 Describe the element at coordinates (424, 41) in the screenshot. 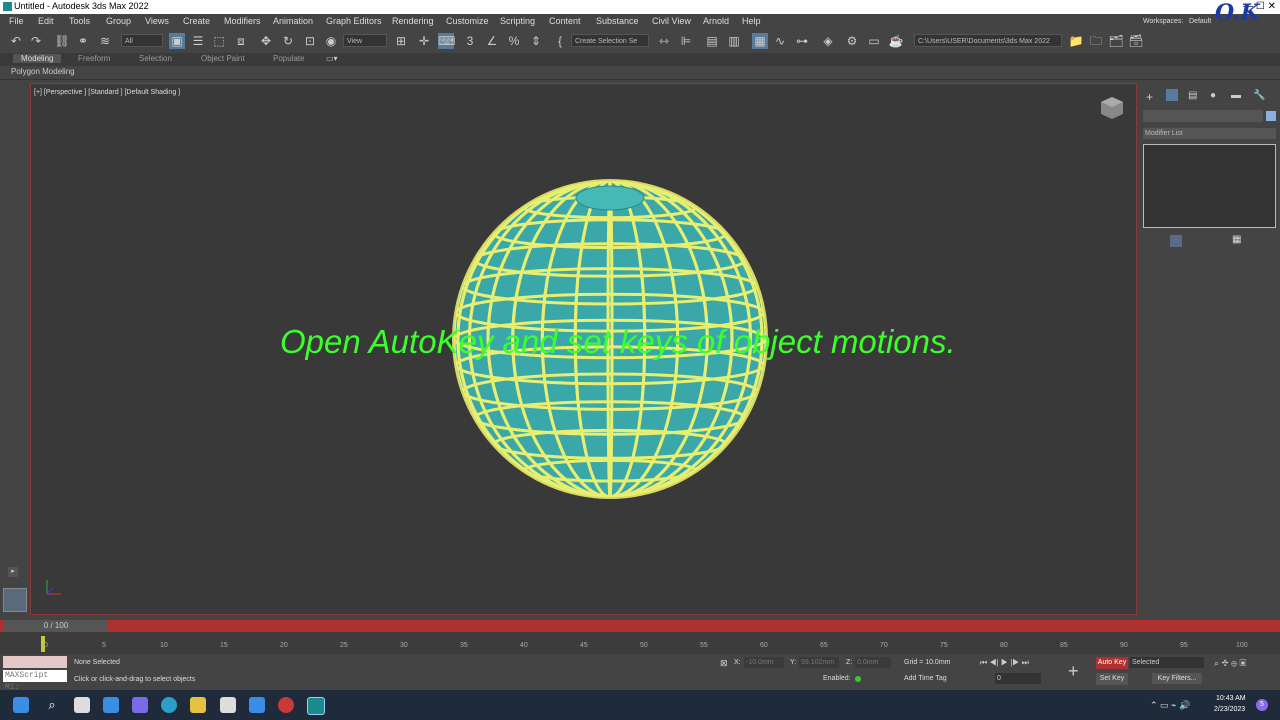

I see `select-manipulate-icon: ✛` at that location.